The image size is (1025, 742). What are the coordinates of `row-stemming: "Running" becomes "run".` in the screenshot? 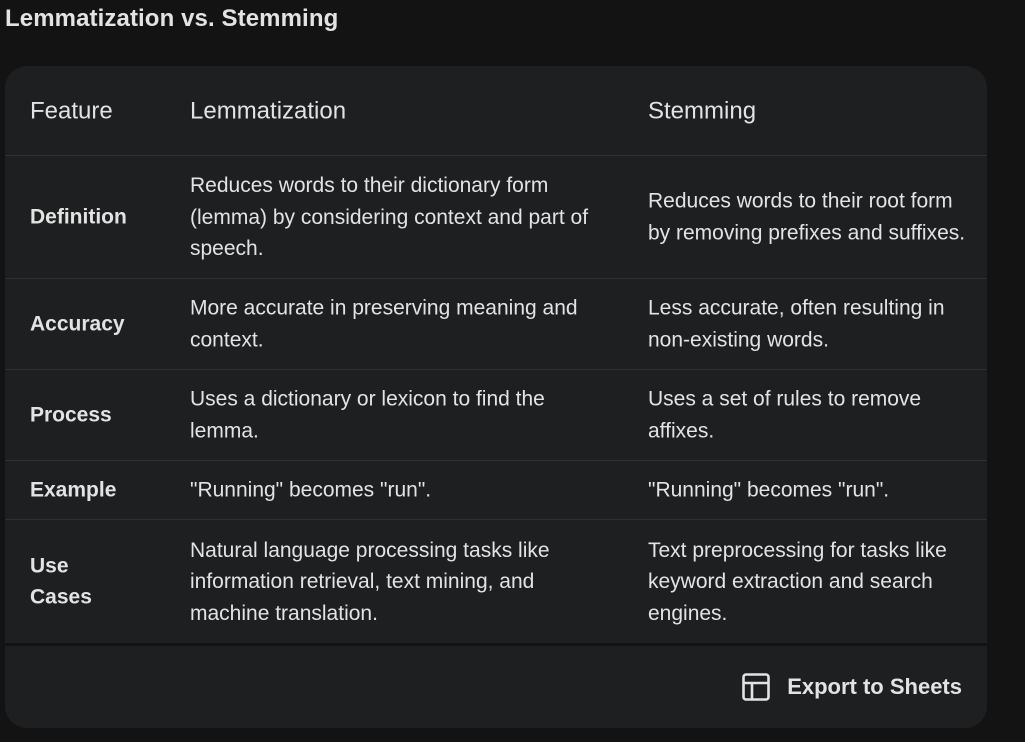 It's located at (769, 490).